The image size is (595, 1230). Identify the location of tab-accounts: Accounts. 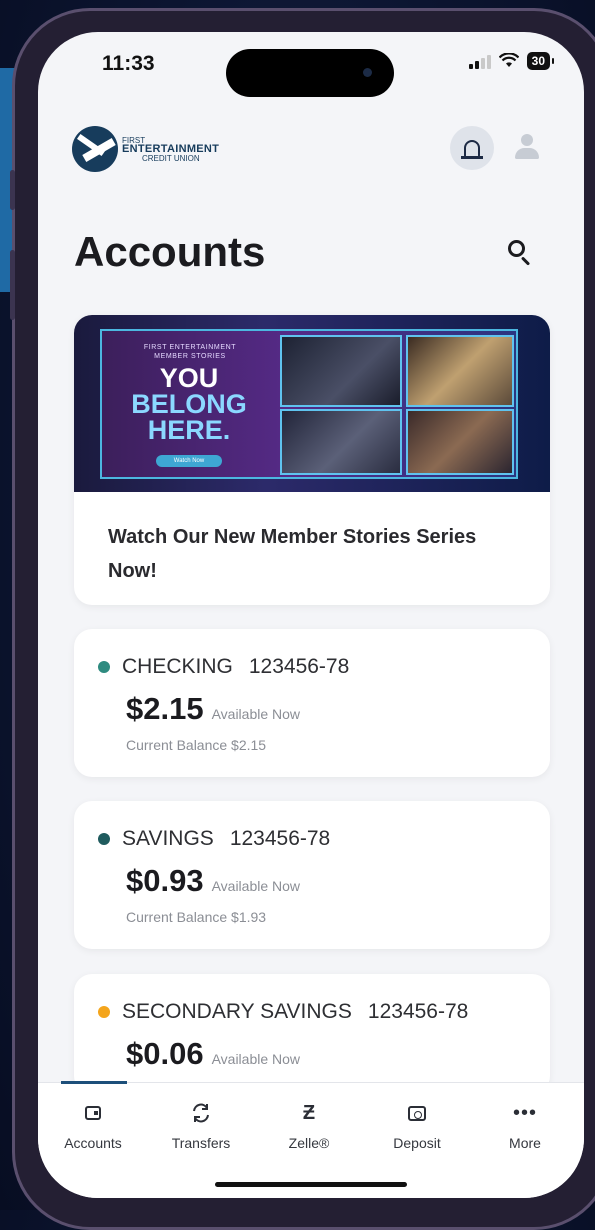
(93, 1126).